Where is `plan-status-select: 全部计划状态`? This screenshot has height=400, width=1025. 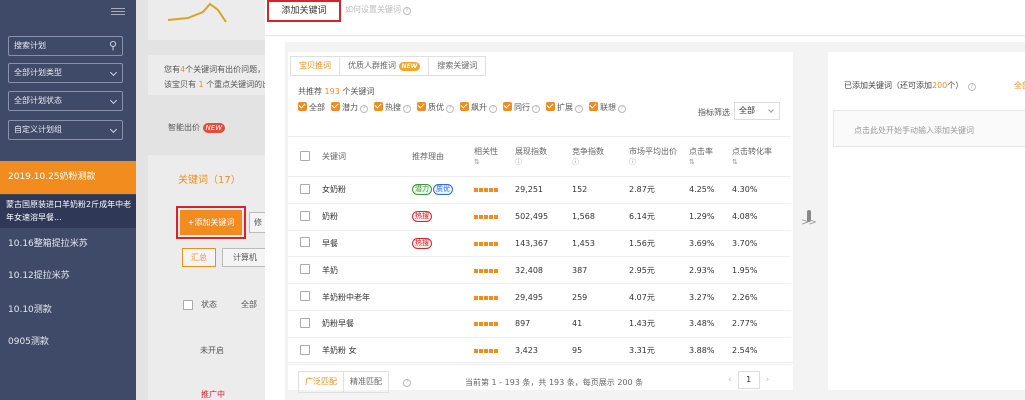
plan-status-select: 全部计划状态 is located at coordinates (65, 101).